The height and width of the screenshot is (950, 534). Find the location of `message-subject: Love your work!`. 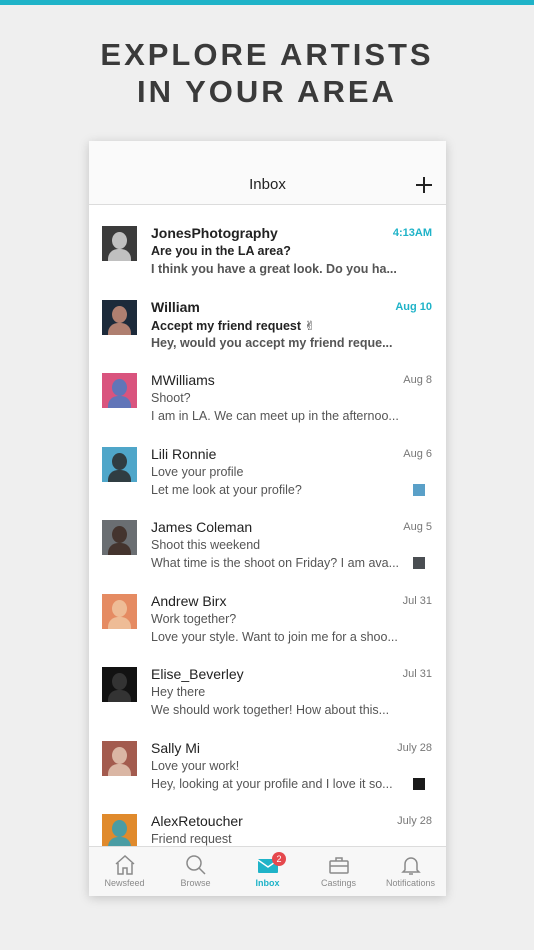

message-subject: Love your work! is located at coordinates (195, 765).